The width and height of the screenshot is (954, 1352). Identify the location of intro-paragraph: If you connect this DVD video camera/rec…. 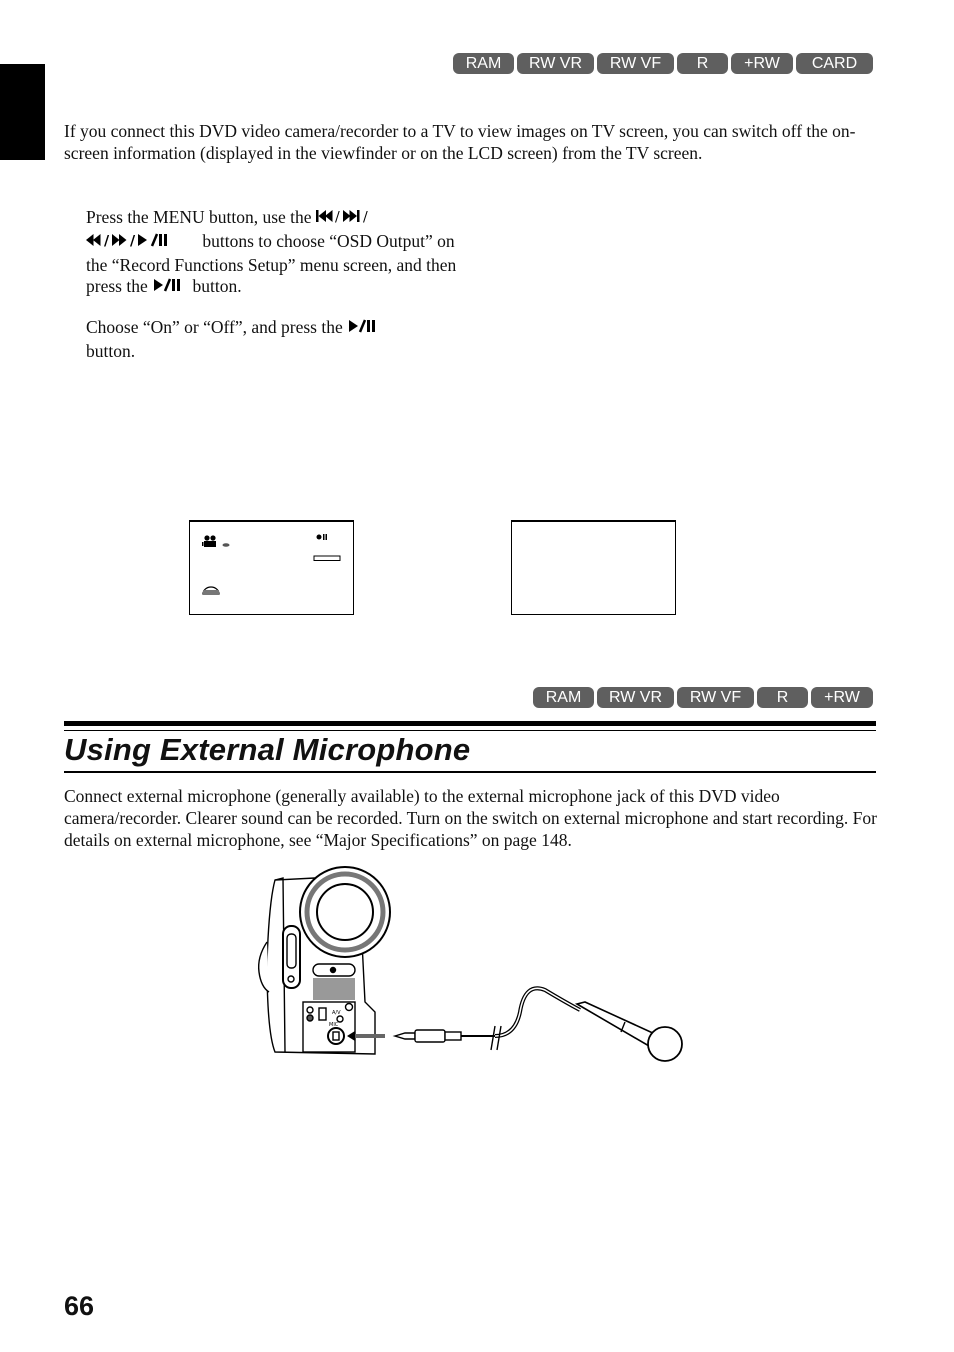
(460, 142).